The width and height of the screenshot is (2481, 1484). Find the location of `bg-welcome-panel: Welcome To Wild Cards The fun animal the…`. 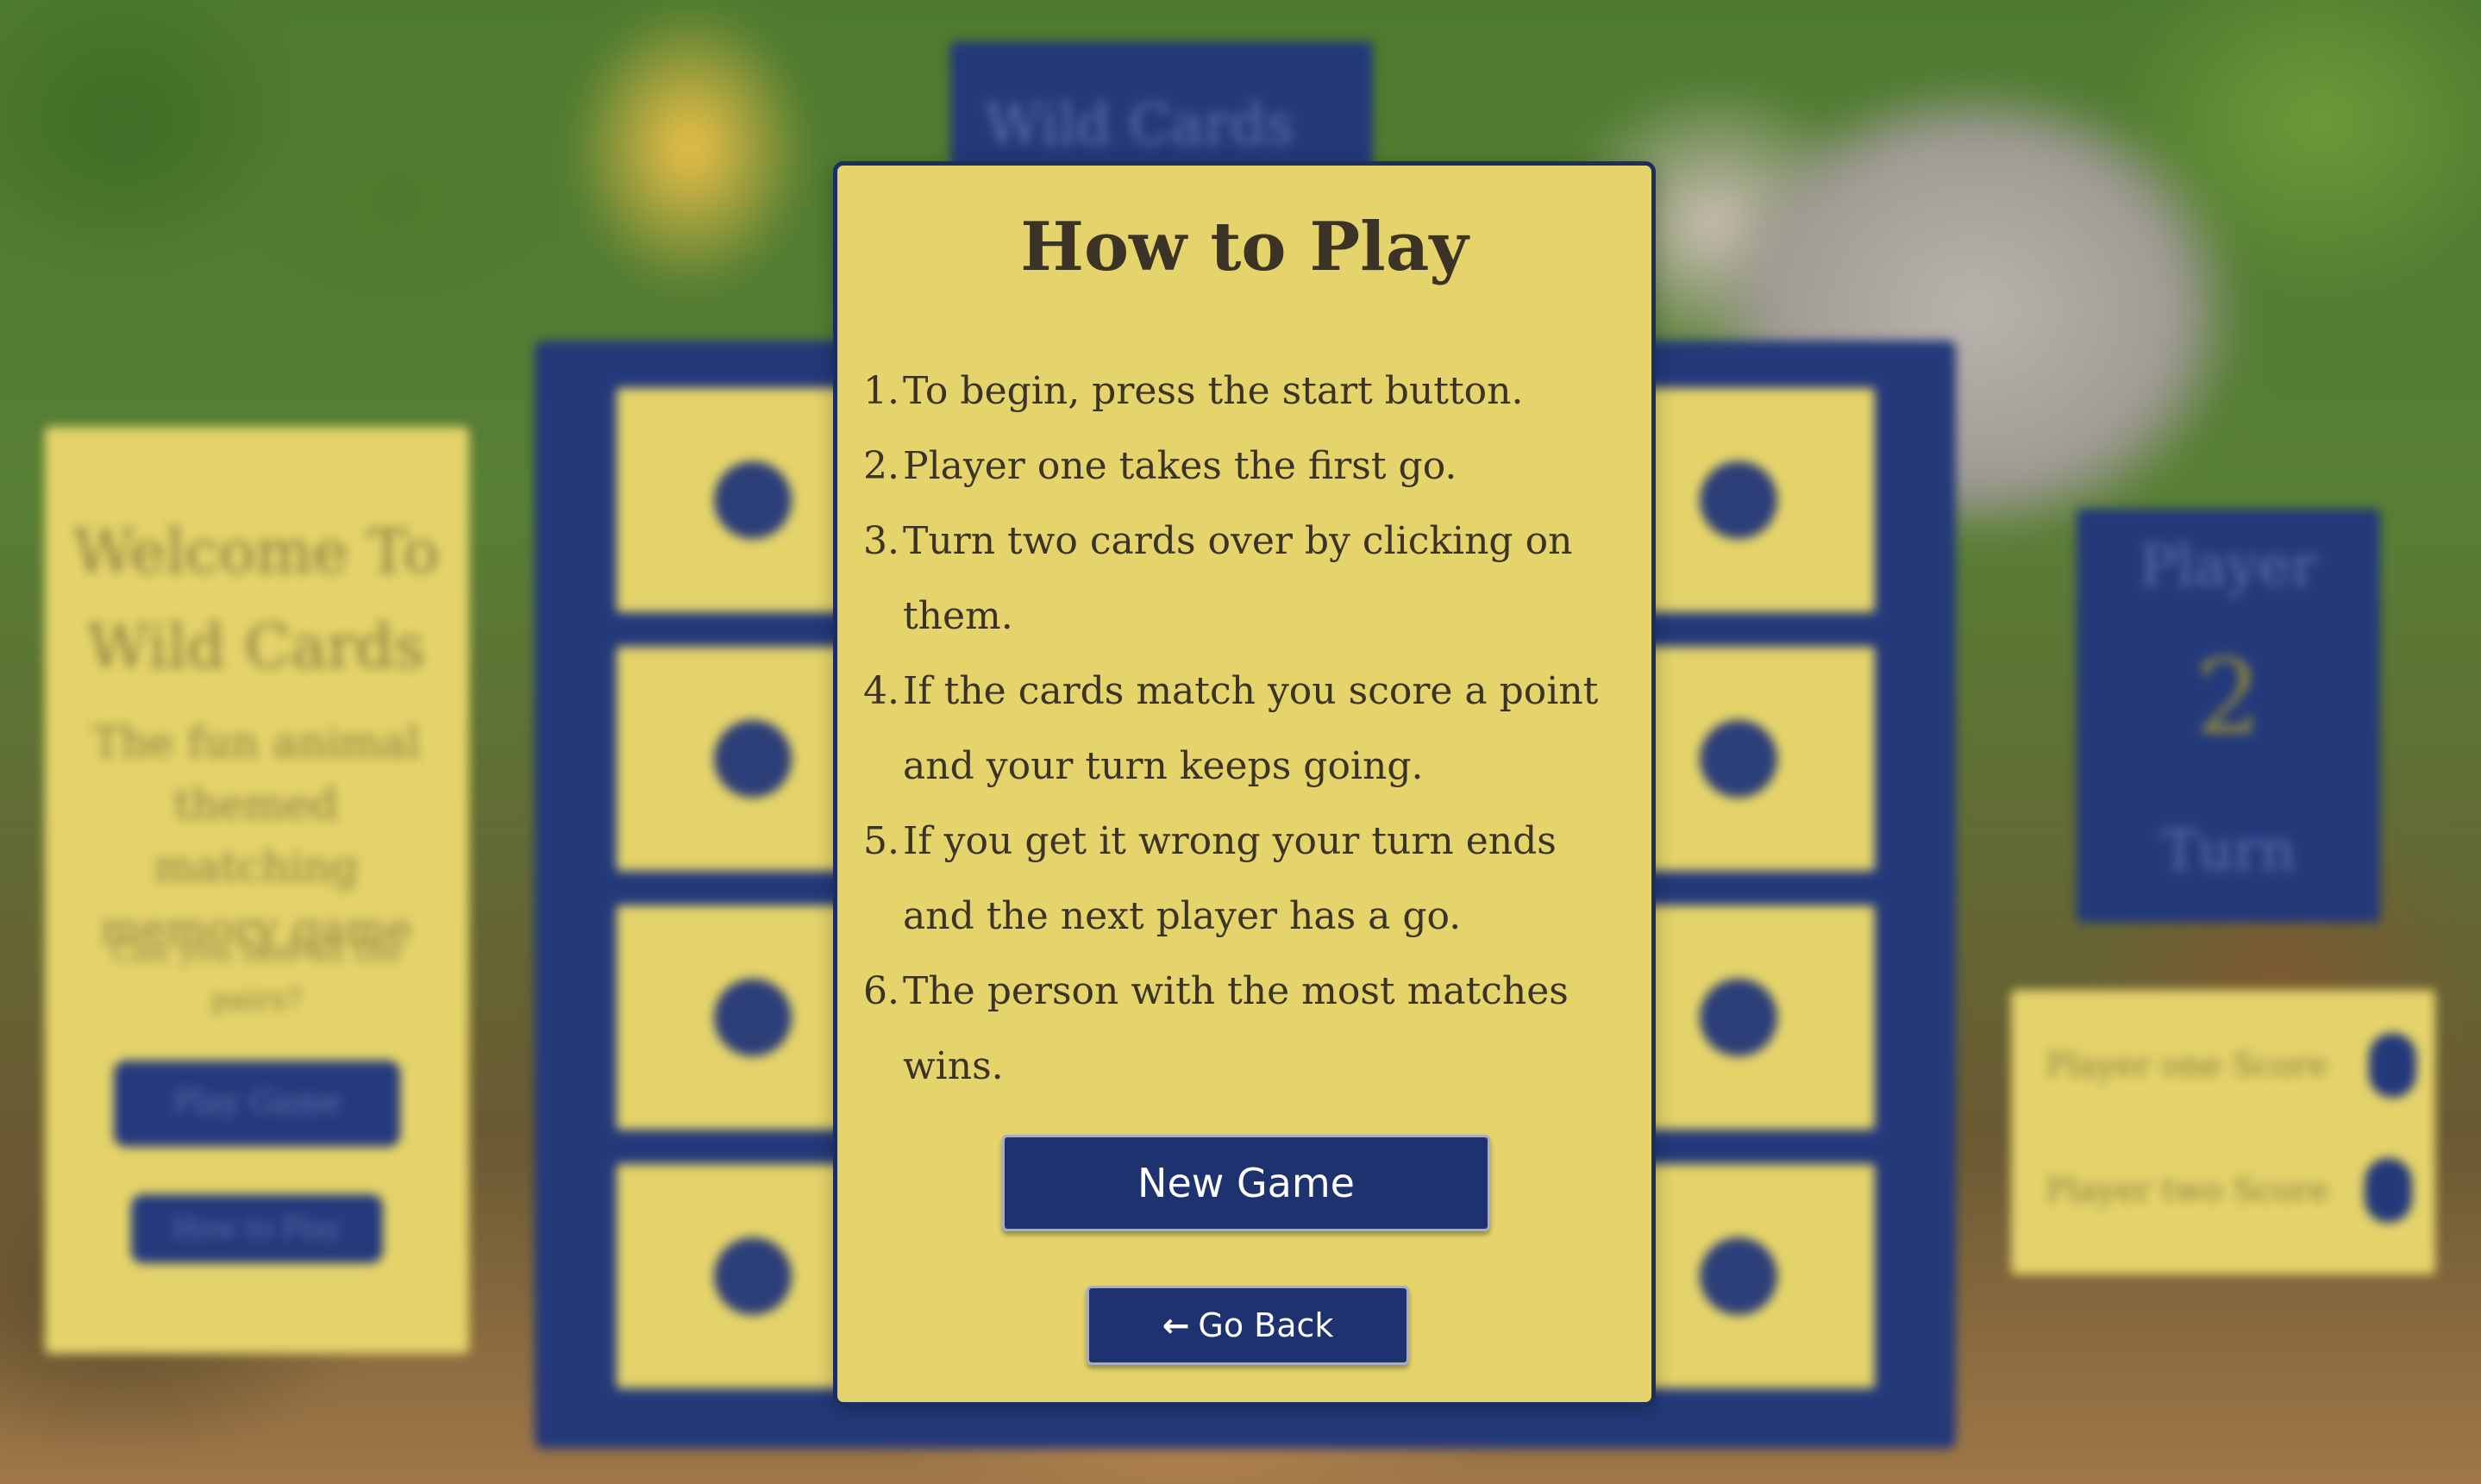

bg-welcome-panel: Welcome To Wild Cards The fun animal the… is located at coordinates (257, 890).